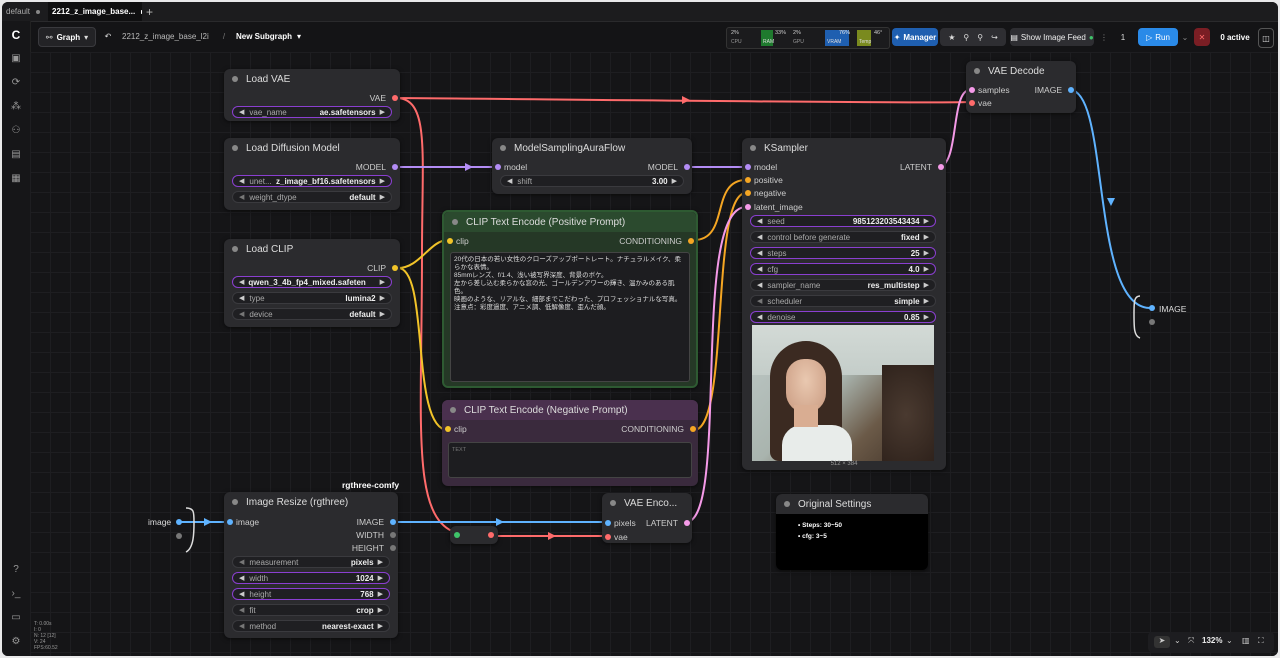 This screenshot has width=1280, height=658. What do you see at coordinates (1162, 642) in the screenshot?
I see `pointer-tool-icon: ➤` at bounding box center [1162, 642].